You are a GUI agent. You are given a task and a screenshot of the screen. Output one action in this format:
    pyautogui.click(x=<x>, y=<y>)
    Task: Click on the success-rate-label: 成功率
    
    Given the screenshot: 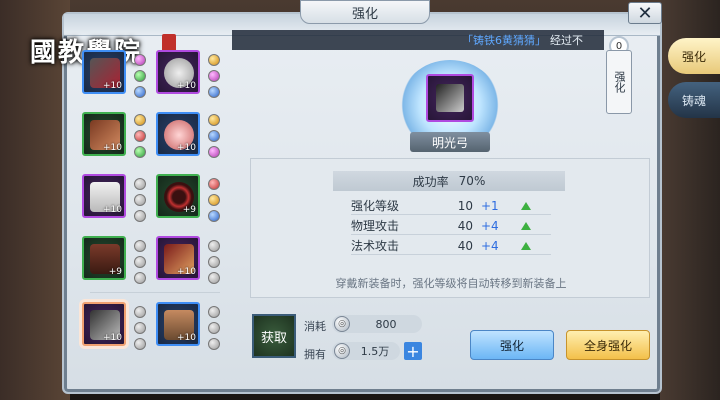 What is the action you would take?
    pyautogui.click(x=430, y=181)
    